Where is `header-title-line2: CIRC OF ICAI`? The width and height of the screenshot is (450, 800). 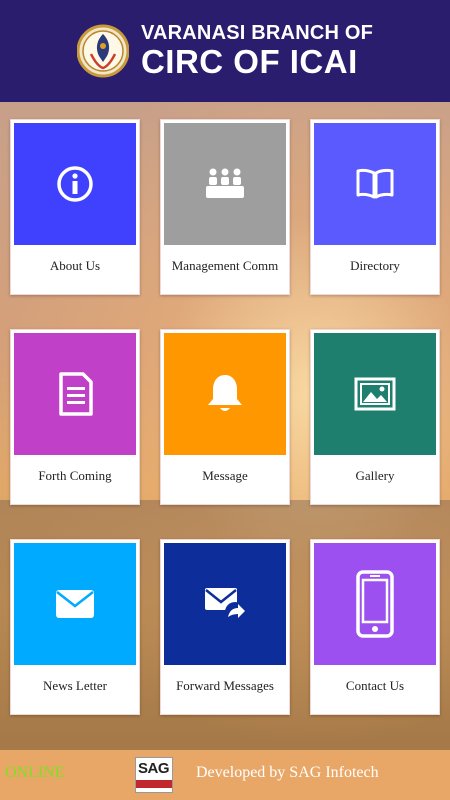
header-title-line2: CIRC OF ICAI is located at coordinates (249, 61).